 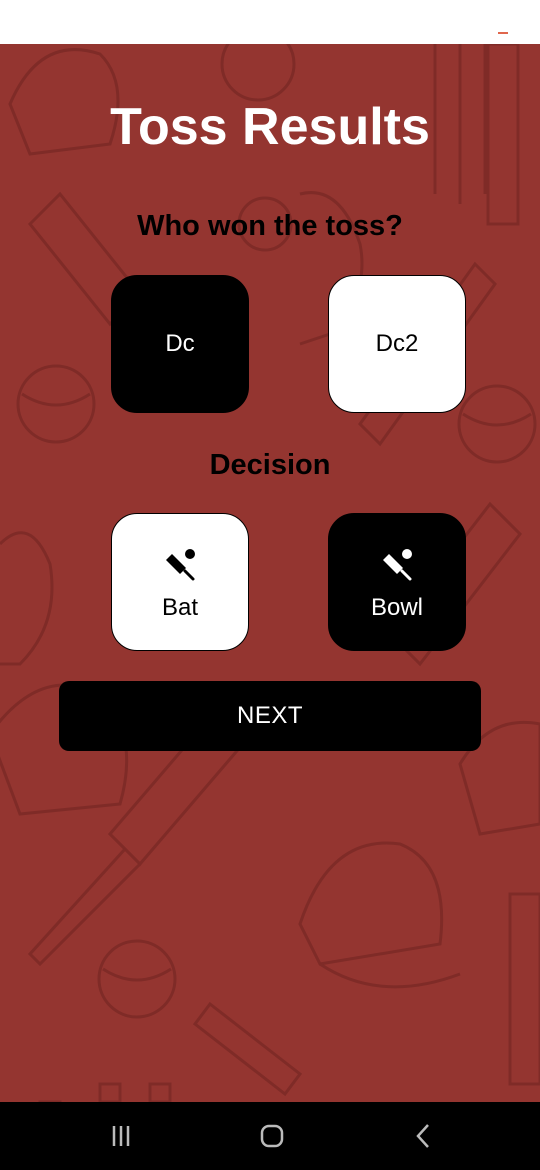 What do you see at coordinates (180, 607) in the screenshot?
I see `decision-option-label: Bat` at bounding box center [180, 607].